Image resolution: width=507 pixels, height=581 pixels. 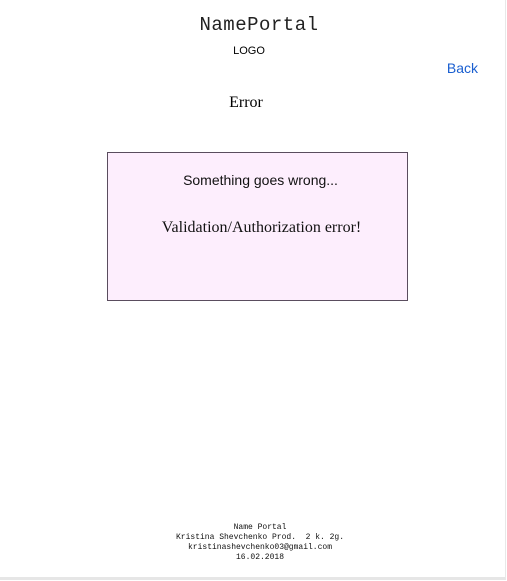 I want to click on logo: LOGO, so click(x=249, y=51).